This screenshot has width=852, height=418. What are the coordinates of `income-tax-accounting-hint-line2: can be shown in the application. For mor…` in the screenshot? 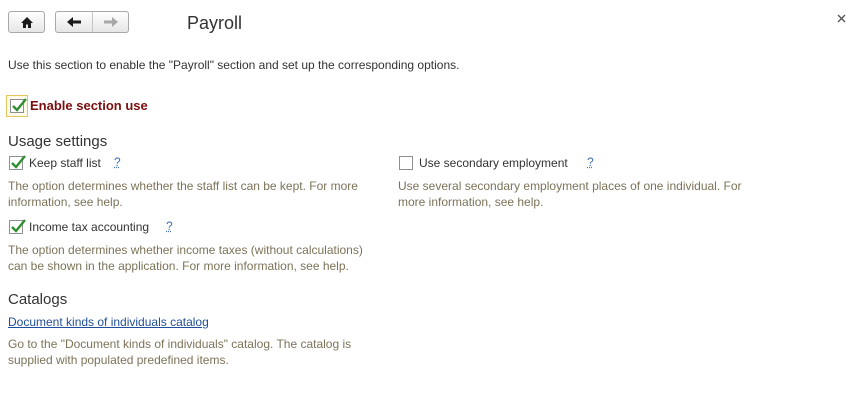 It's located at (178, 266).